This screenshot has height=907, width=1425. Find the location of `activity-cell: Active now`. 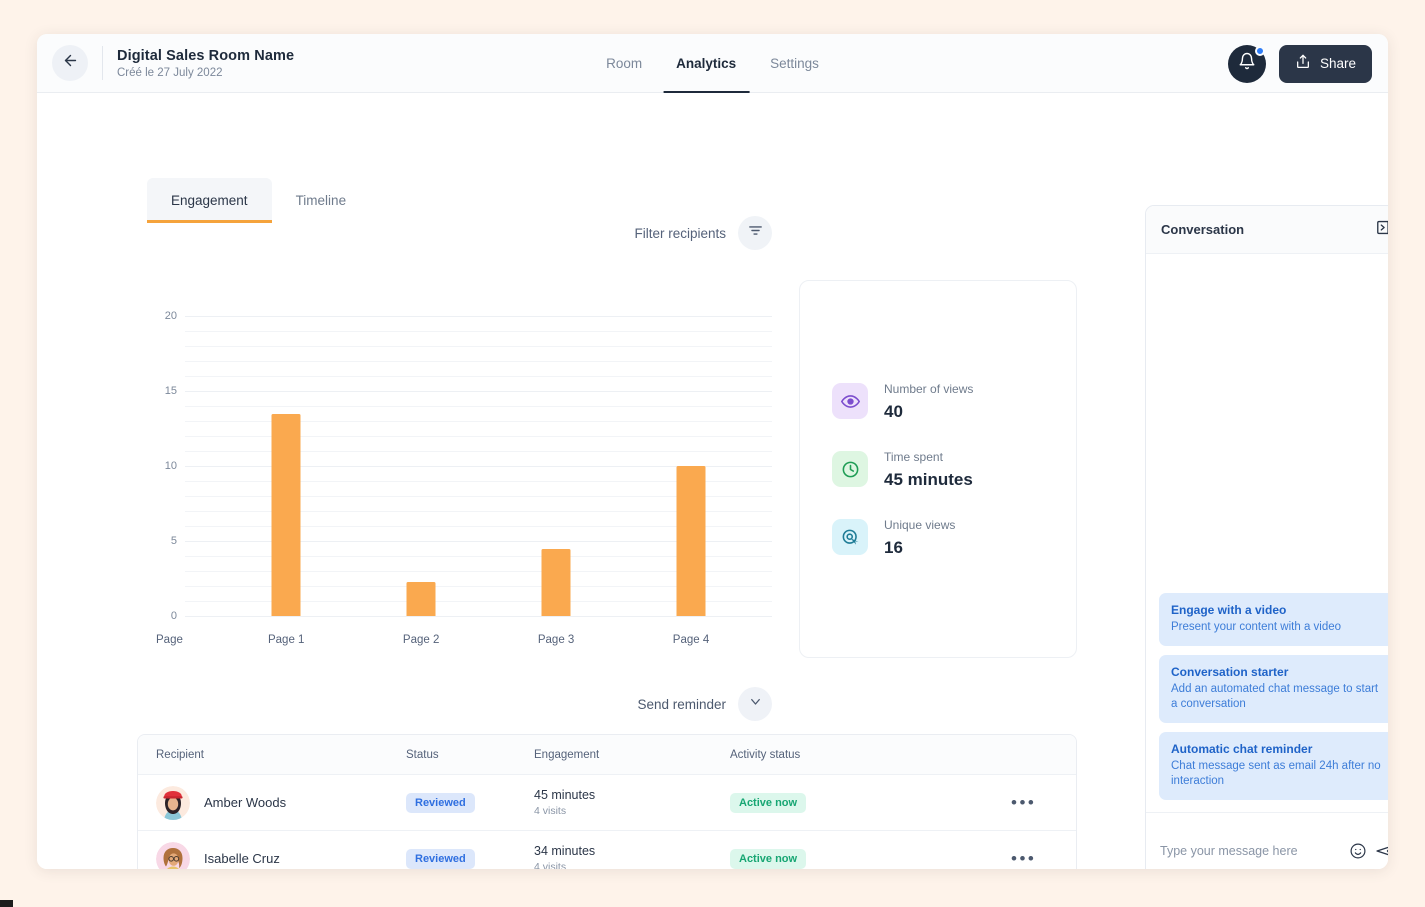

activity-cell: Active now is located at coordinates (867, 802).